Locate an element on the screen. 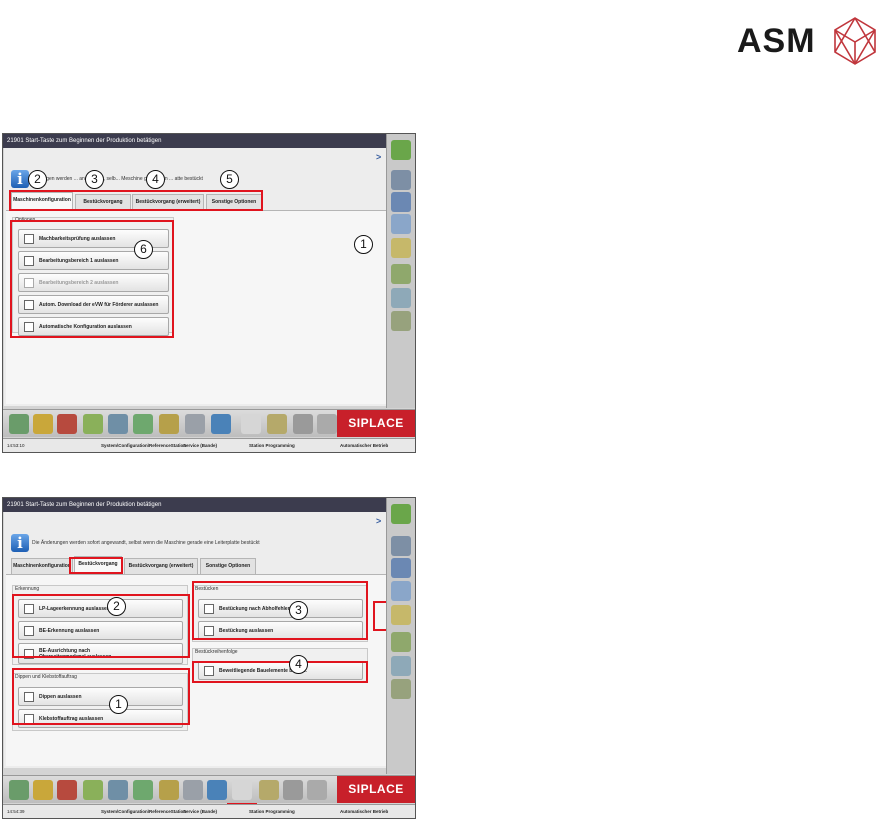 The image size is (880, 829). status-time: 14:53:10 is located at coordinates (16, 445).